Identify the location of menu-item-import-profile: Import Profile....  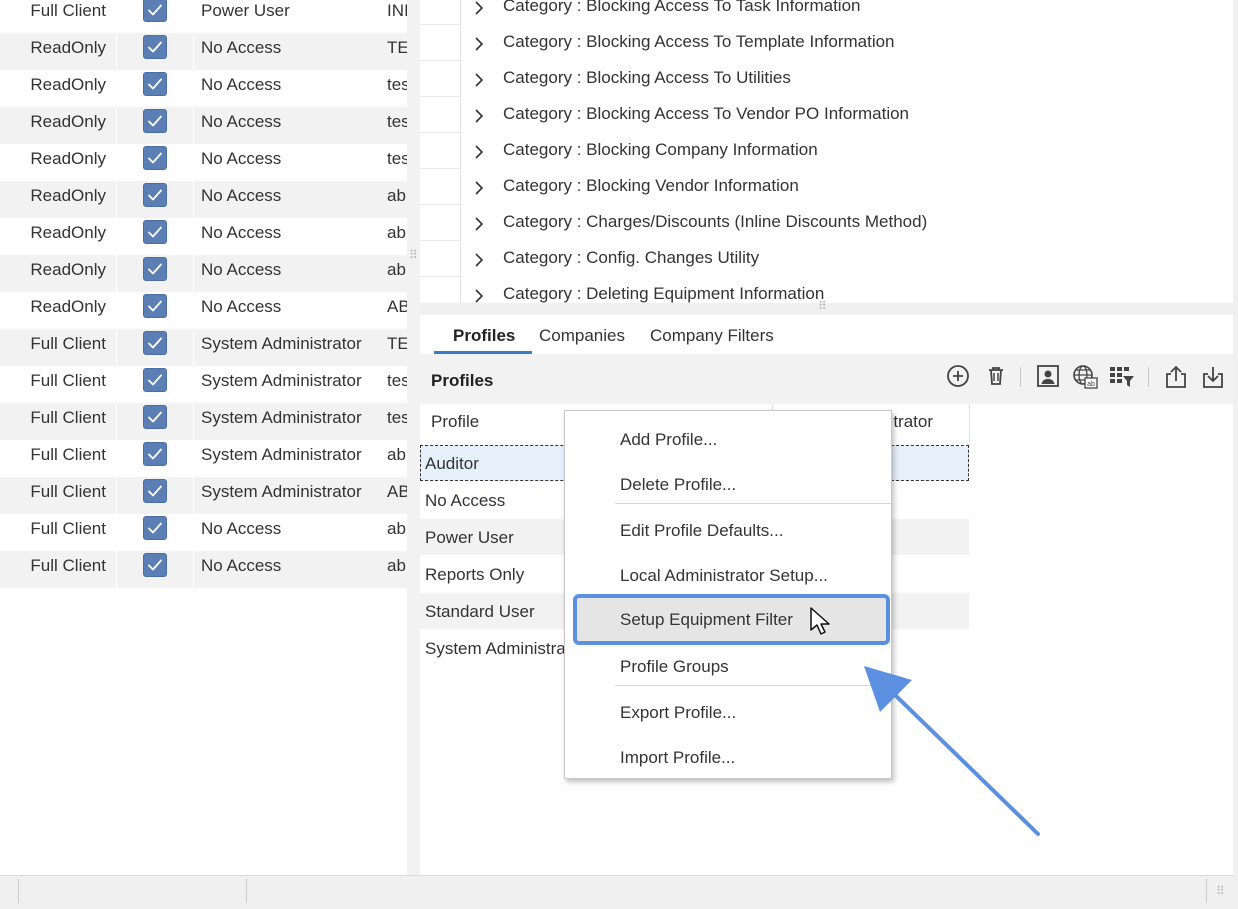
(728, 755).